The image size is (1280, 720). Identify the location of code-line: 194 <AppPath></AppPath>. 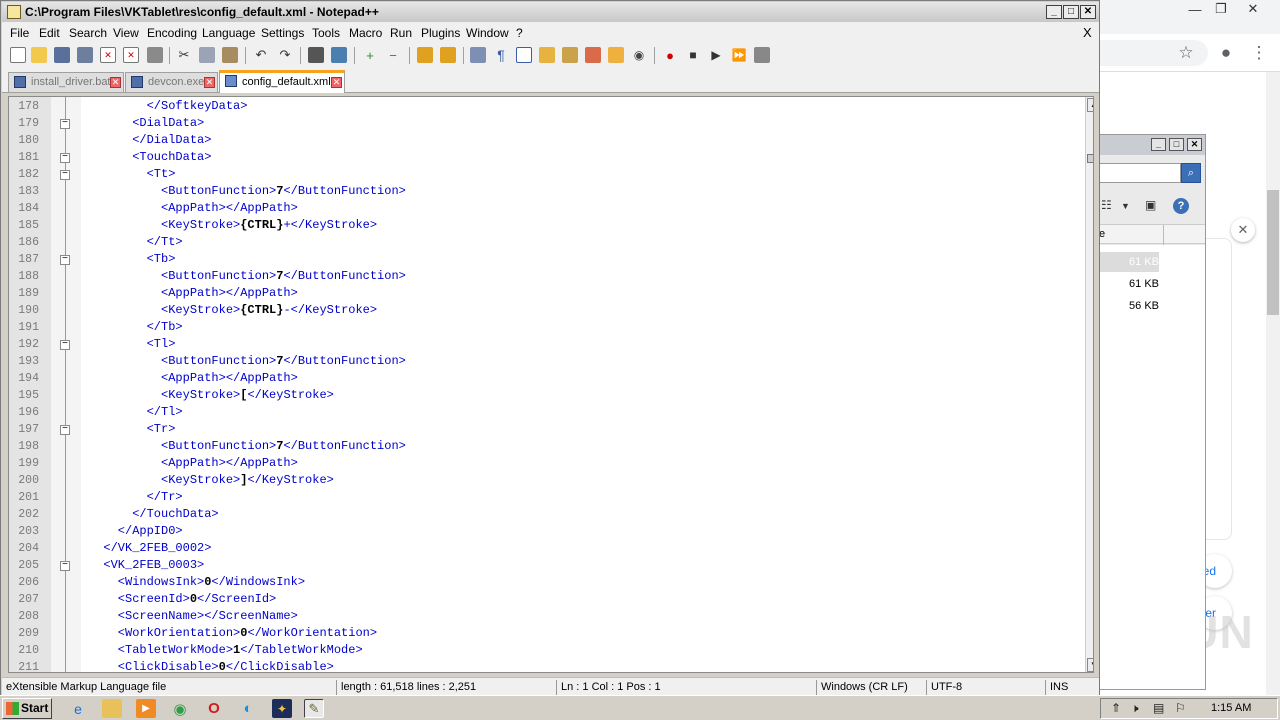
(544, 378).